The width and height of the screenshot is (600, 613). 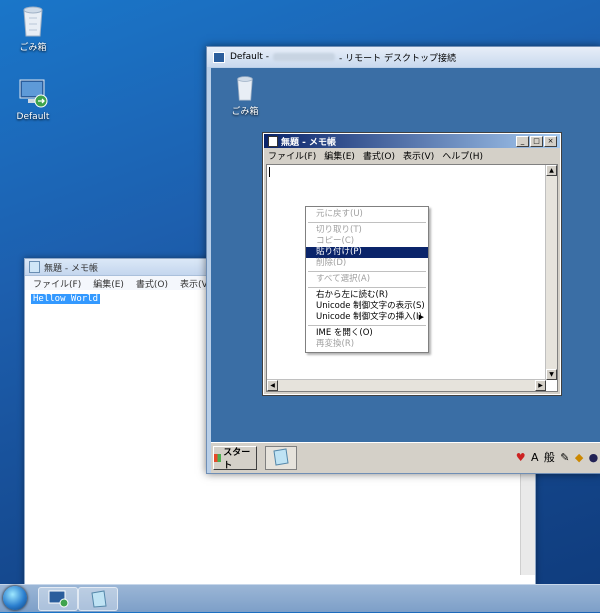 What do you see at coordinates (551, 272) in the screenshot?
I see `vertical-scrollbar: ▲ ▼` at bounding box center [551, 272].